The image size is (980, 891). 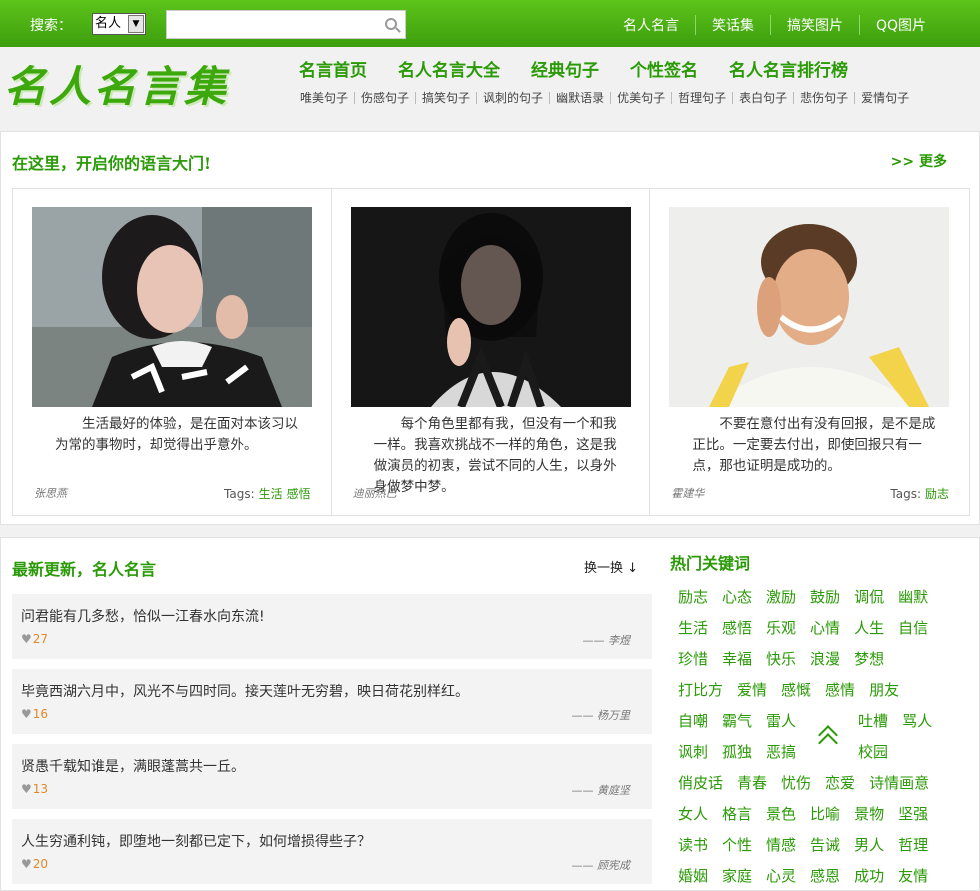 I want to click on subnav-item: 伤感句子, so click(x=384, y=98).